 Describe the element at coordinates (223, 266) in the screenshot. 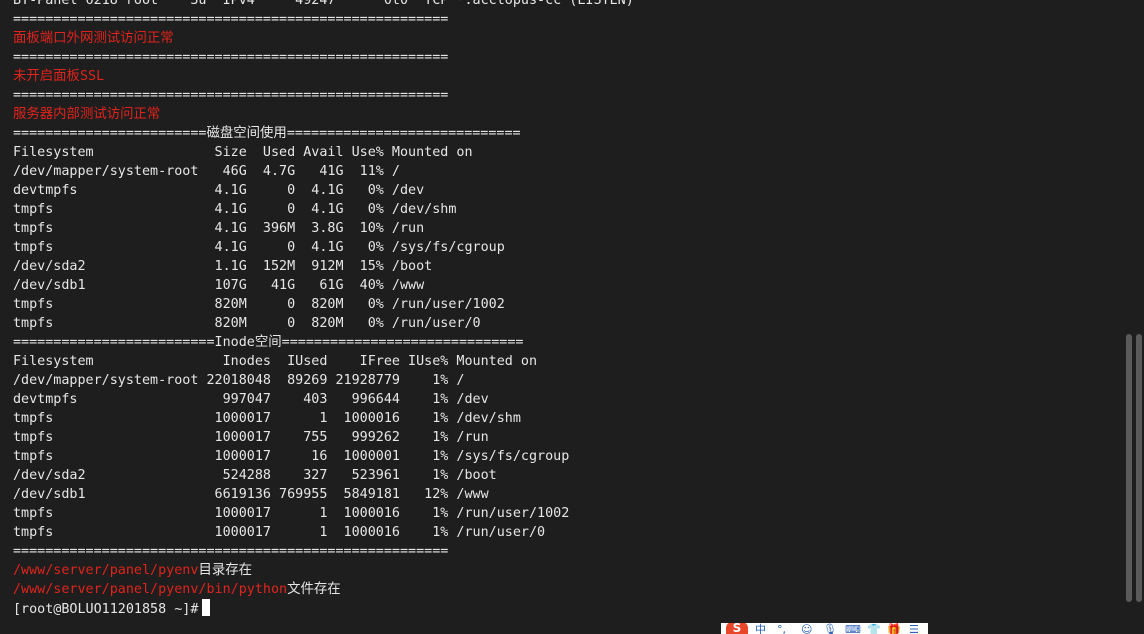

I see `terminal-line: /dev/sda2 1.1G 152M 912M 15% /boot` at that location.